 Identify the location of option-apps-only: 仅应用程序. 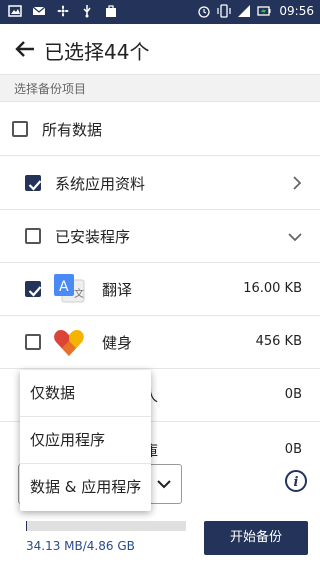
(85, 440).